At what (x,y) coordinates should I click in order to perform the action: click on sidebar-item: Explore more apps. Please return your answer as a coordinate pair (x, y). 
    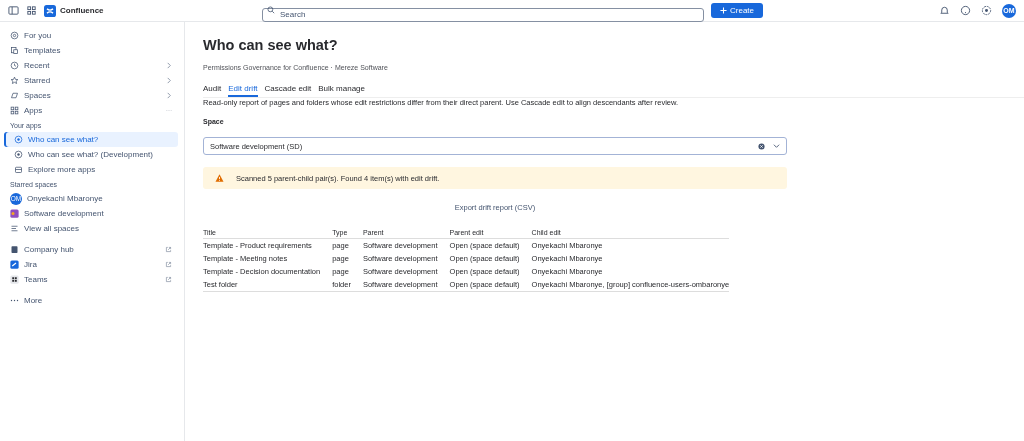
    Looking at the image, I should click on (91, 169).